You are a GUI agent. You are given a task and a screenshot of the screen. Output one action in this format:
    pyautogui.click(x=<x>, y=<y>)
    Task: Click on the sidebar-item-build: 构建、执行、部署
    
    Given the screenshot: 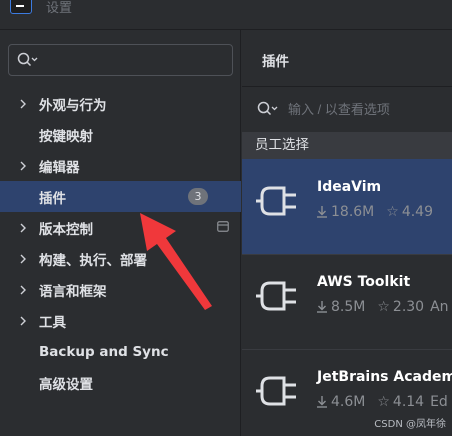 What is the action you would take?
    pyautogui.click(x=120, y=258)
    